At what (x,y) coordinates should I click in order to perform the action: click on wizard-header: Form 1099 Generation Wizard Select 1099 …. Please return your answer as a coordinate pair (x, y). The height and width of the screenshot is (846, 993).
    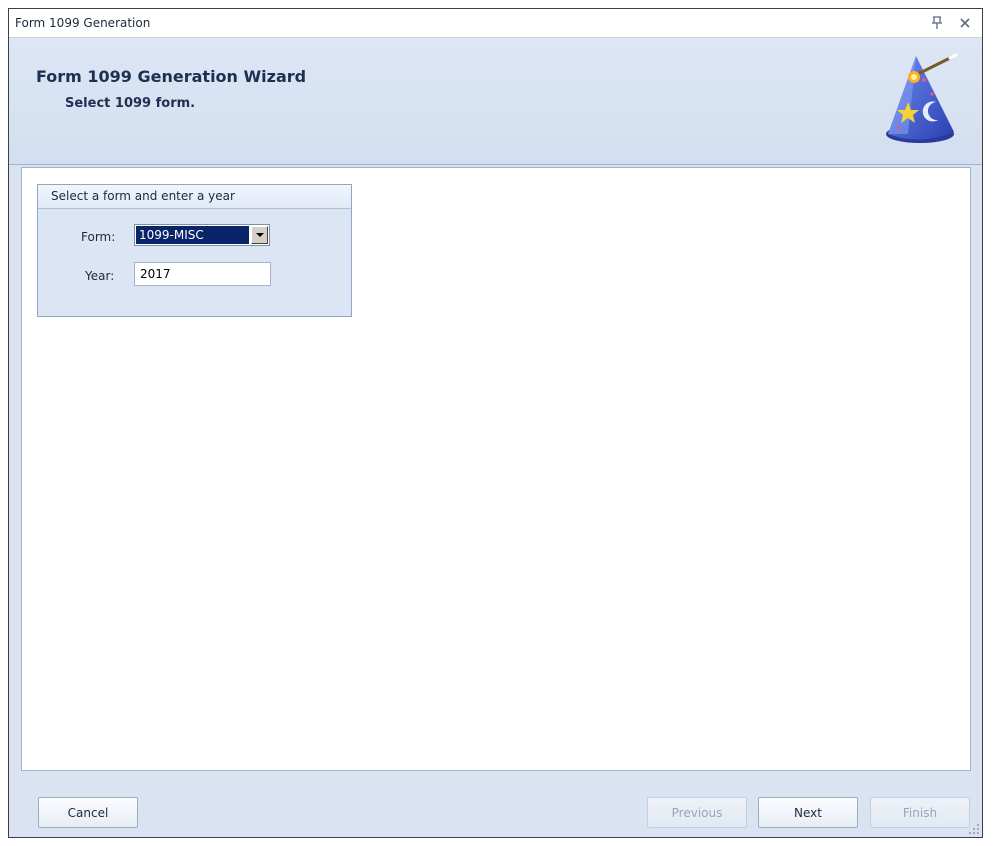
    Looking at the image, I should click on (495, 101).